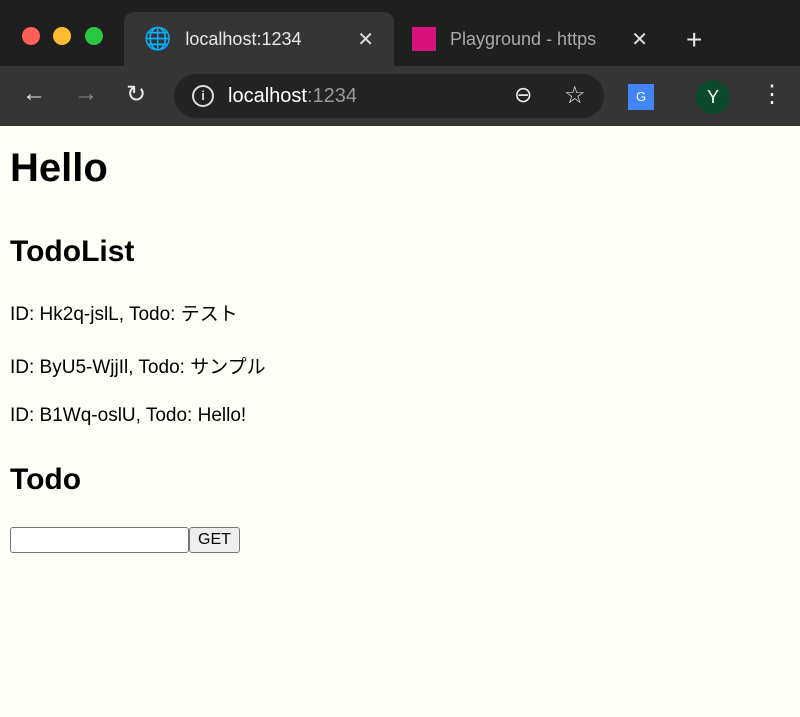 The width and height of the screenshot is (800, 717). I want to click on get-button: GET, so click(214, 540).